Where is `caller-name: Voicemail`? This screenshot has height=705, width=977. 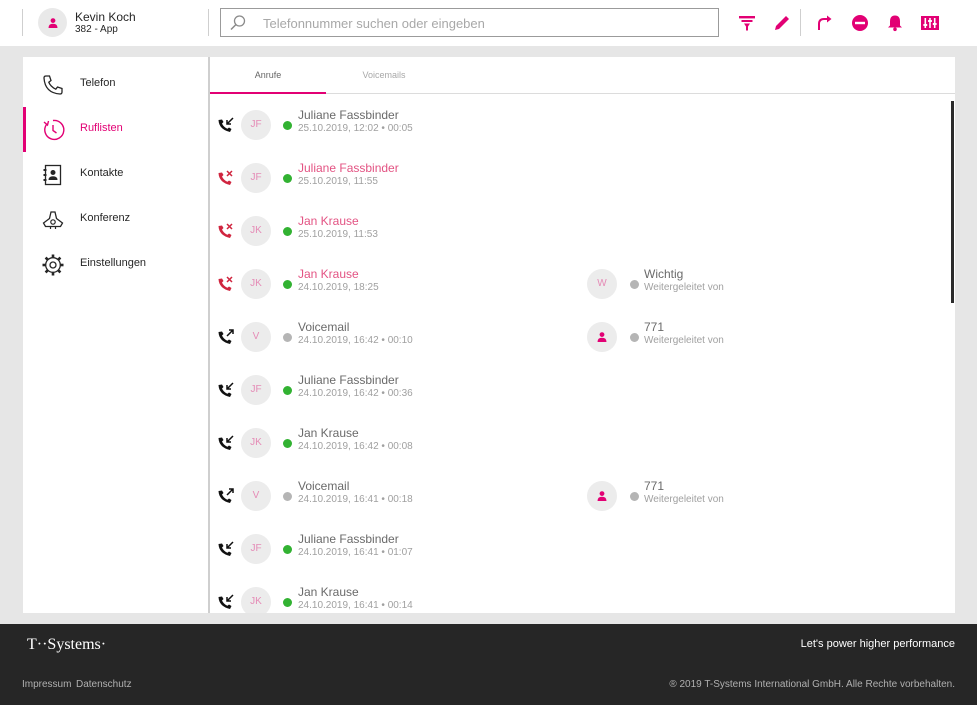
caller-name: Voicemail is located at coordinates (324, 486).